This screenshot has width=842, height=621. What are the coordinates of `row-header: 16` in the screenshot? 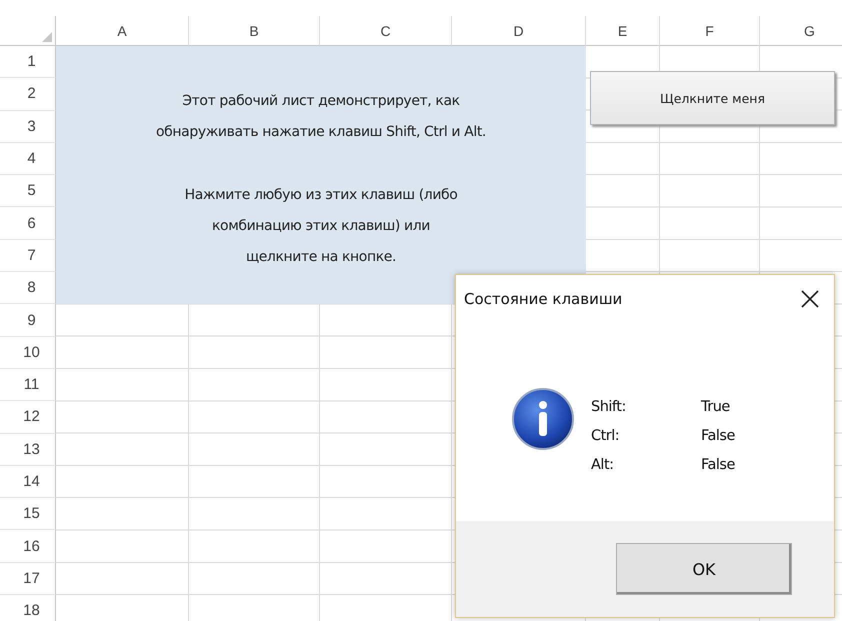 It's located at (28, 546).